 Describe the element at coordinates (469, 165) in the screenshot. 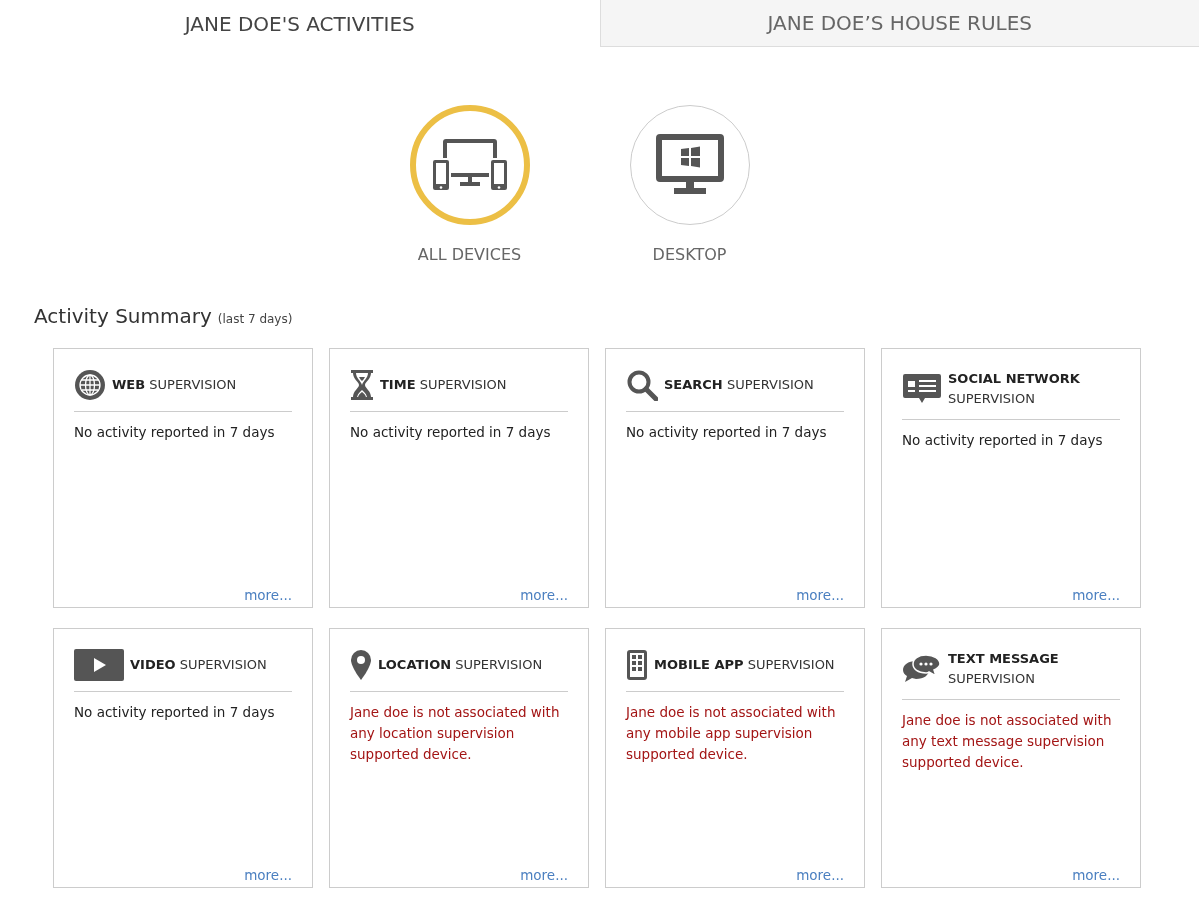

I see `devices-icon` at that location.